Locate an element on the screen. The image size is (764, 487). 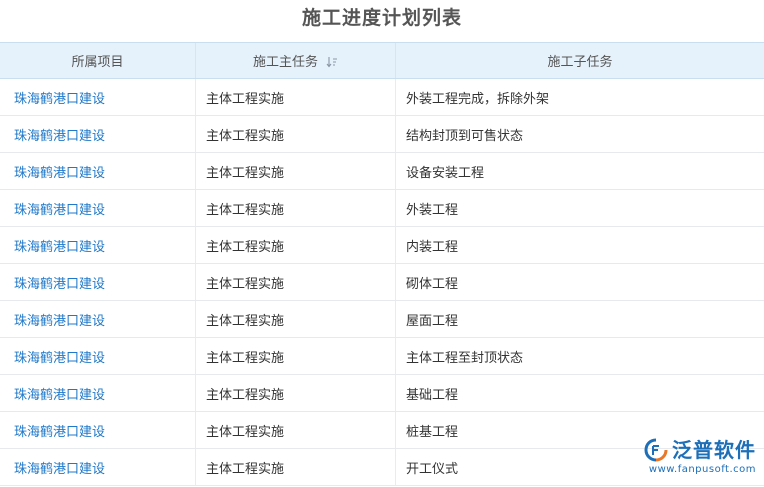
table-row: 珠海鹤港口建设 主体工程实施 基础工程 is located at coordinates (382, 393).